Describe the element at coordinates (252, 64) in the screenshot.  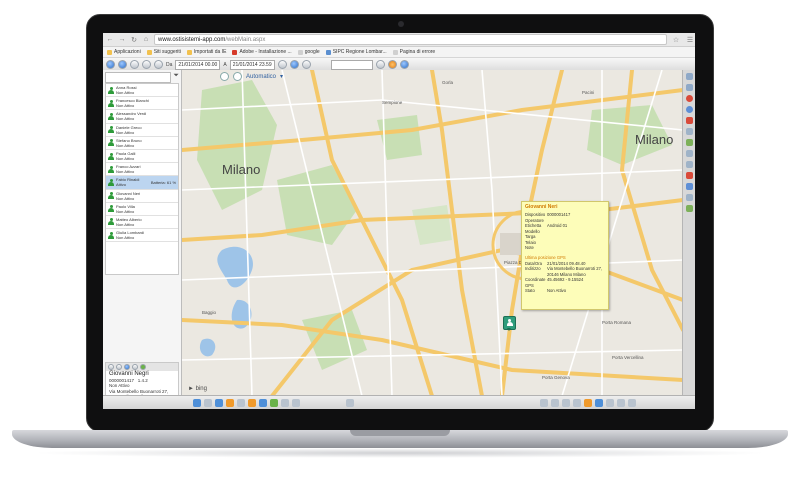
I see `to-datetime-field: 21/01/2014 23.59` at that location.